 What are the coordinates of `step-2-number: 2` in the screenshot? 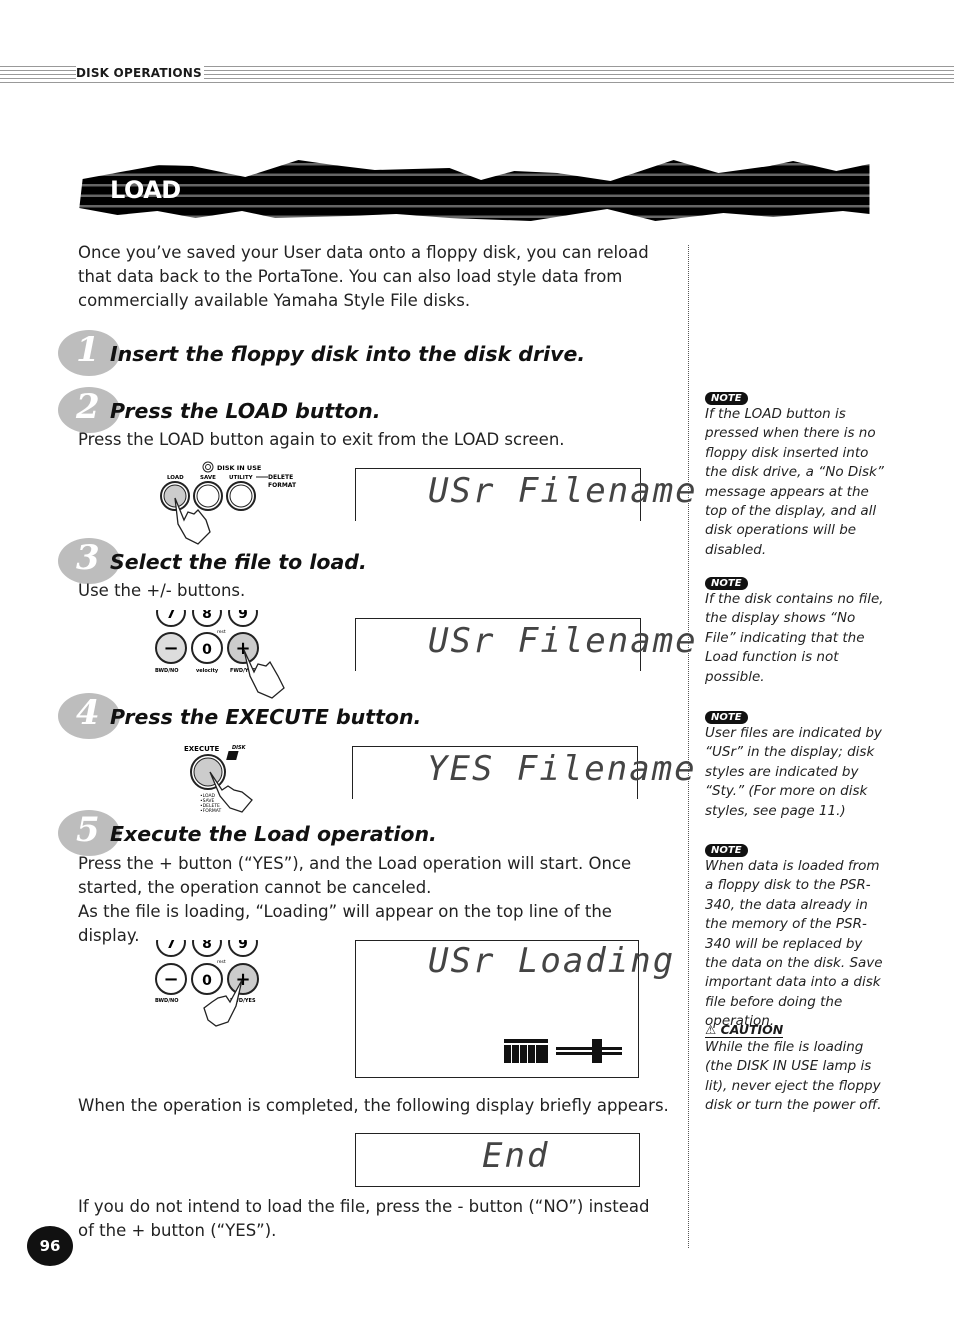 It's located at (88, 407).